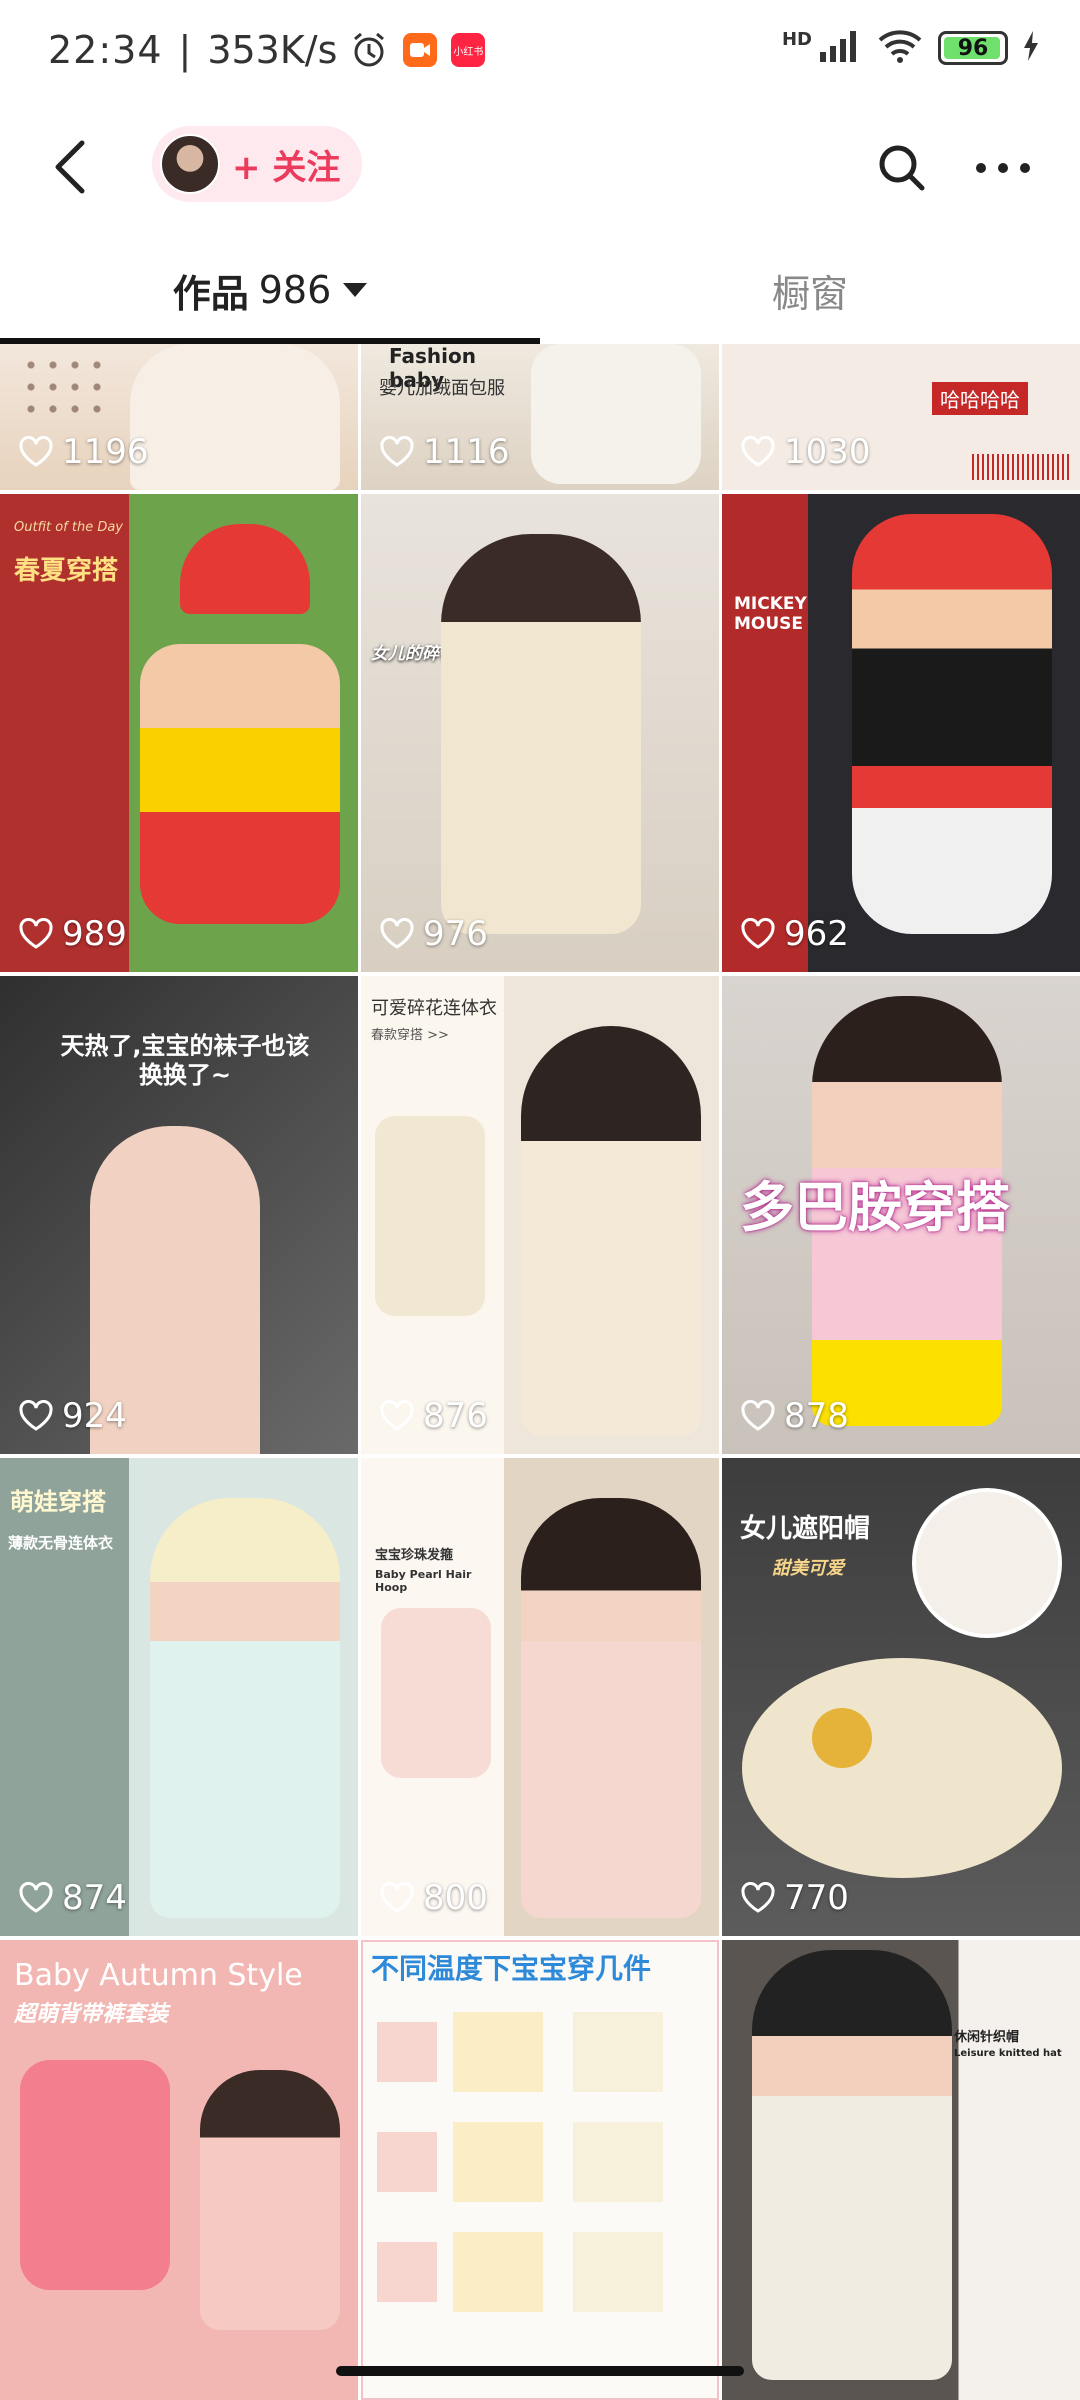 The image size is (1080, 2400). I want to click on overall-image, so click(95, 2175).